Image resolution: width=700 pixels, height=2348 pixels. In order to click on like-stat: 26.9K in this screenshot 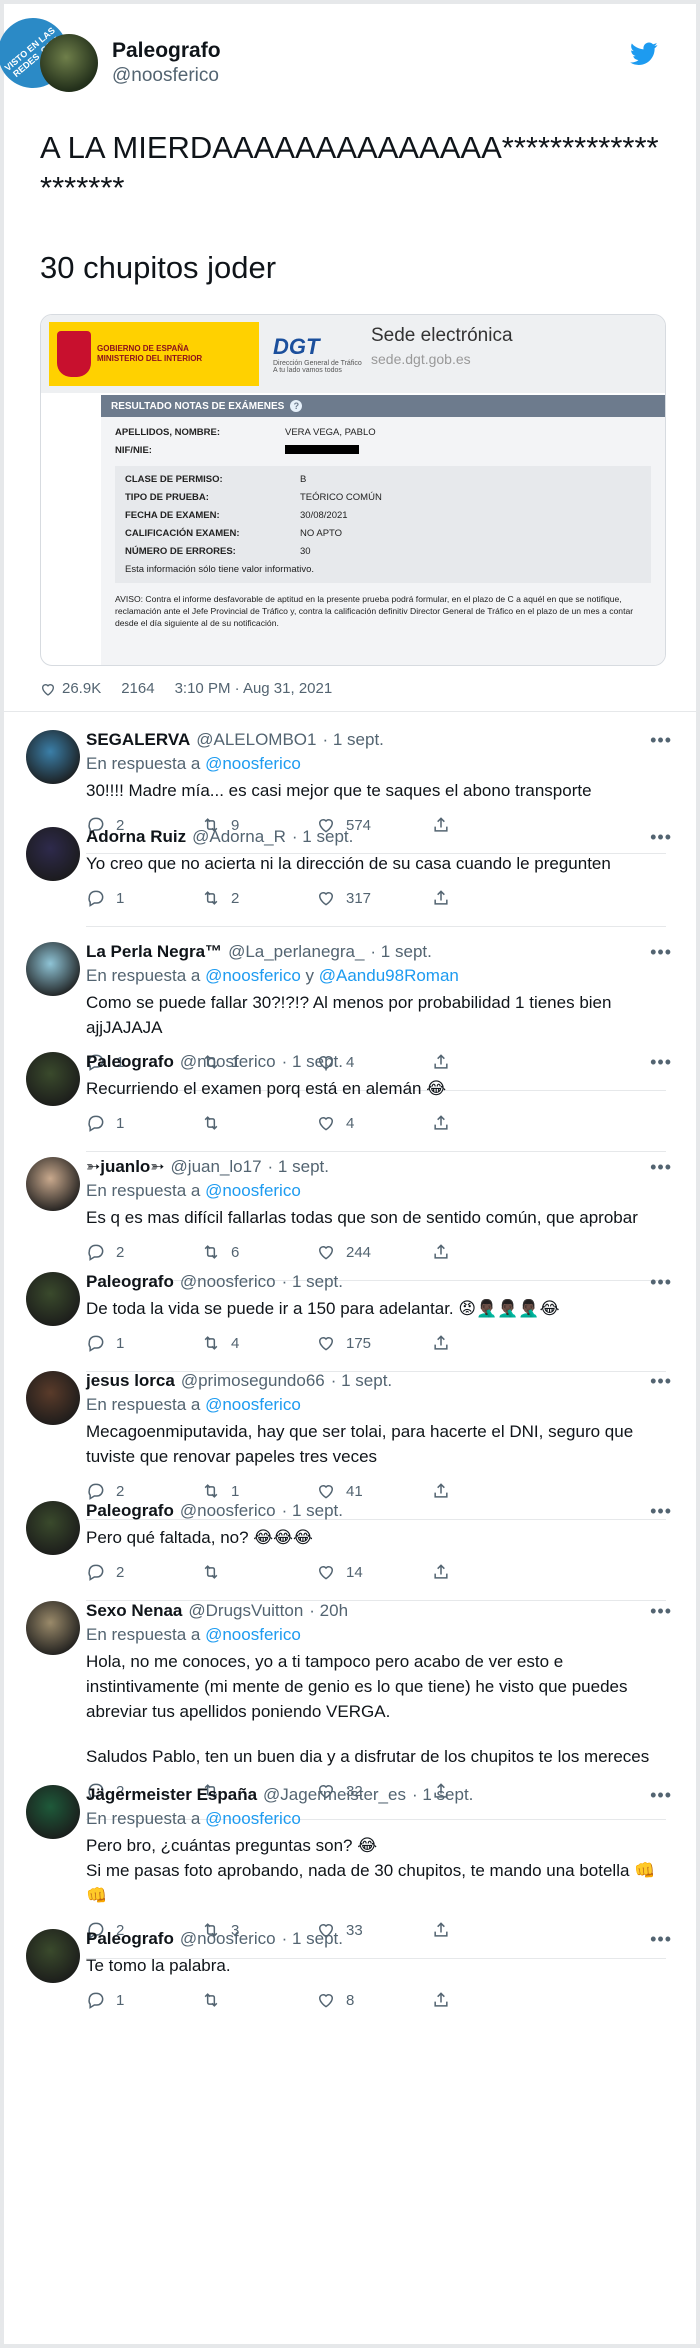, I will do `click(70, 688)`.